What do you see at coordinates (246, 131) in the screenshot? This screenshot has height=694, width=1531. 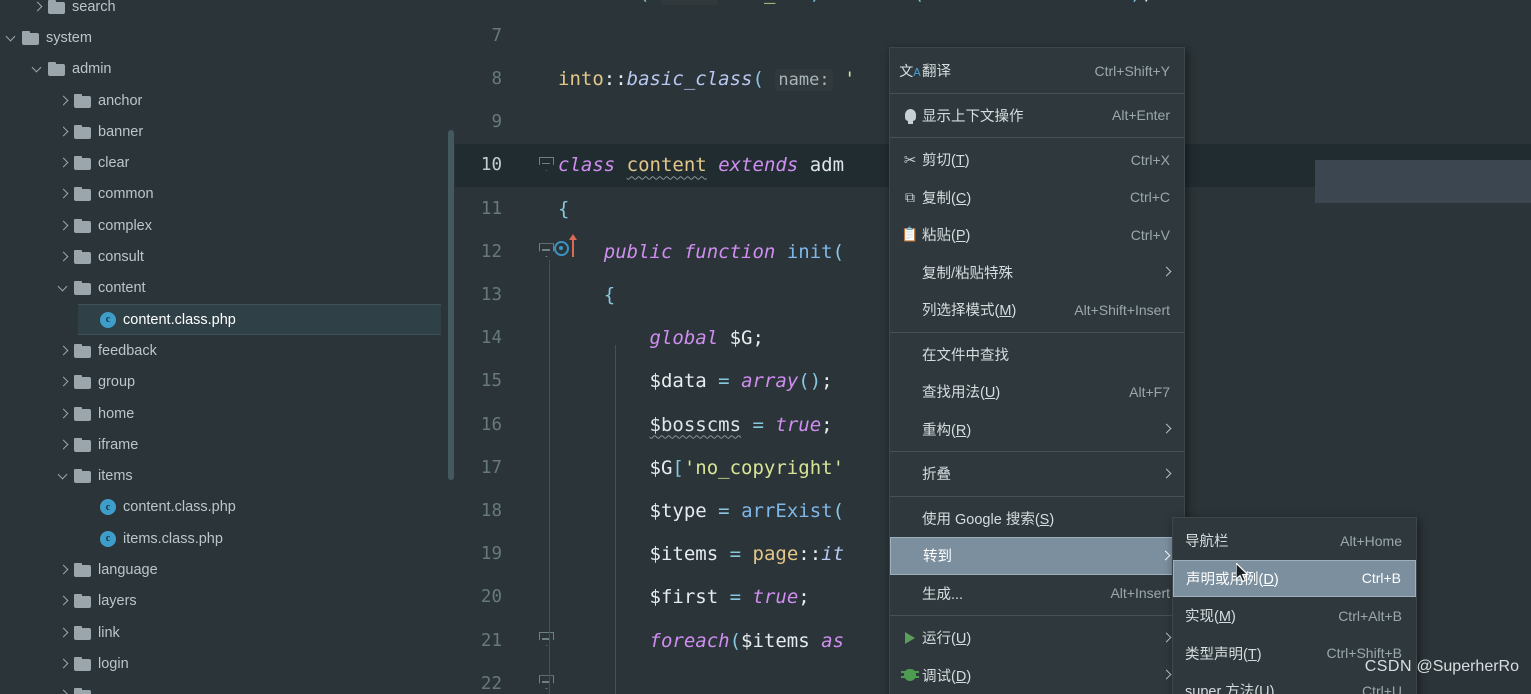 I see `tree-folder-item: banner` at bounding box center [246, 131].